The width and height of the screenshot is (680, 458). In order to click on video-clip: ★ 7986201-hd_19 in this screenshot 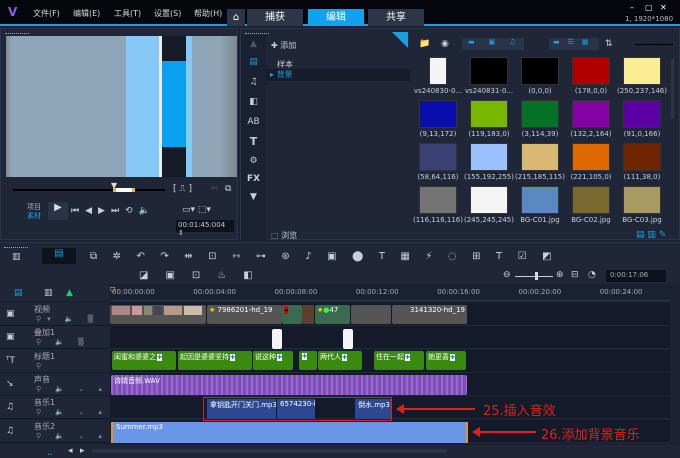, I will do `click(244, 314)`.